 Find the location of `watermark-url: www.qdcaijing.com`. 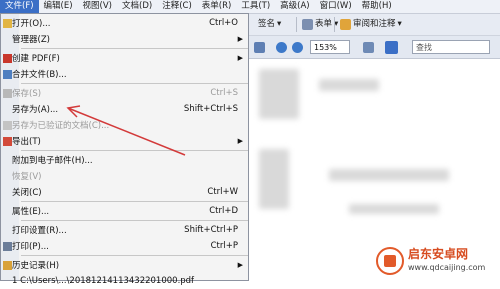

watermark-url: www.qdcaijing.com is located at coordinates (447, 267).